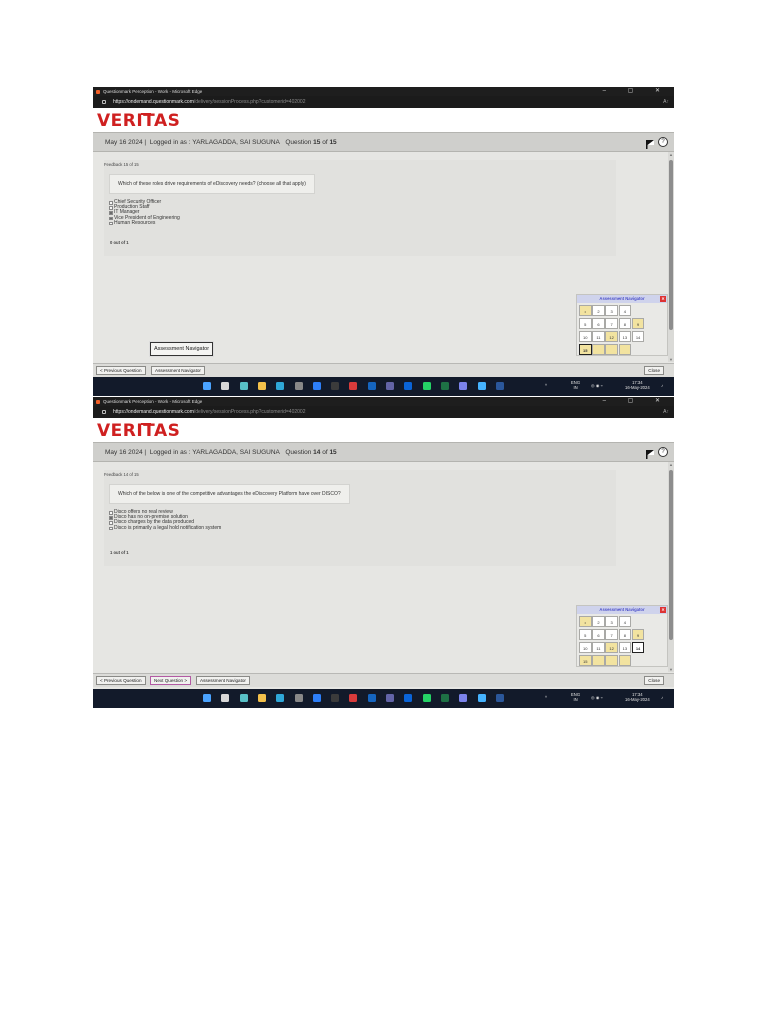  Describe the element at coordinates (121, 680) in the screenshot. I see `previous-question-button: < Previous Question` at that location.